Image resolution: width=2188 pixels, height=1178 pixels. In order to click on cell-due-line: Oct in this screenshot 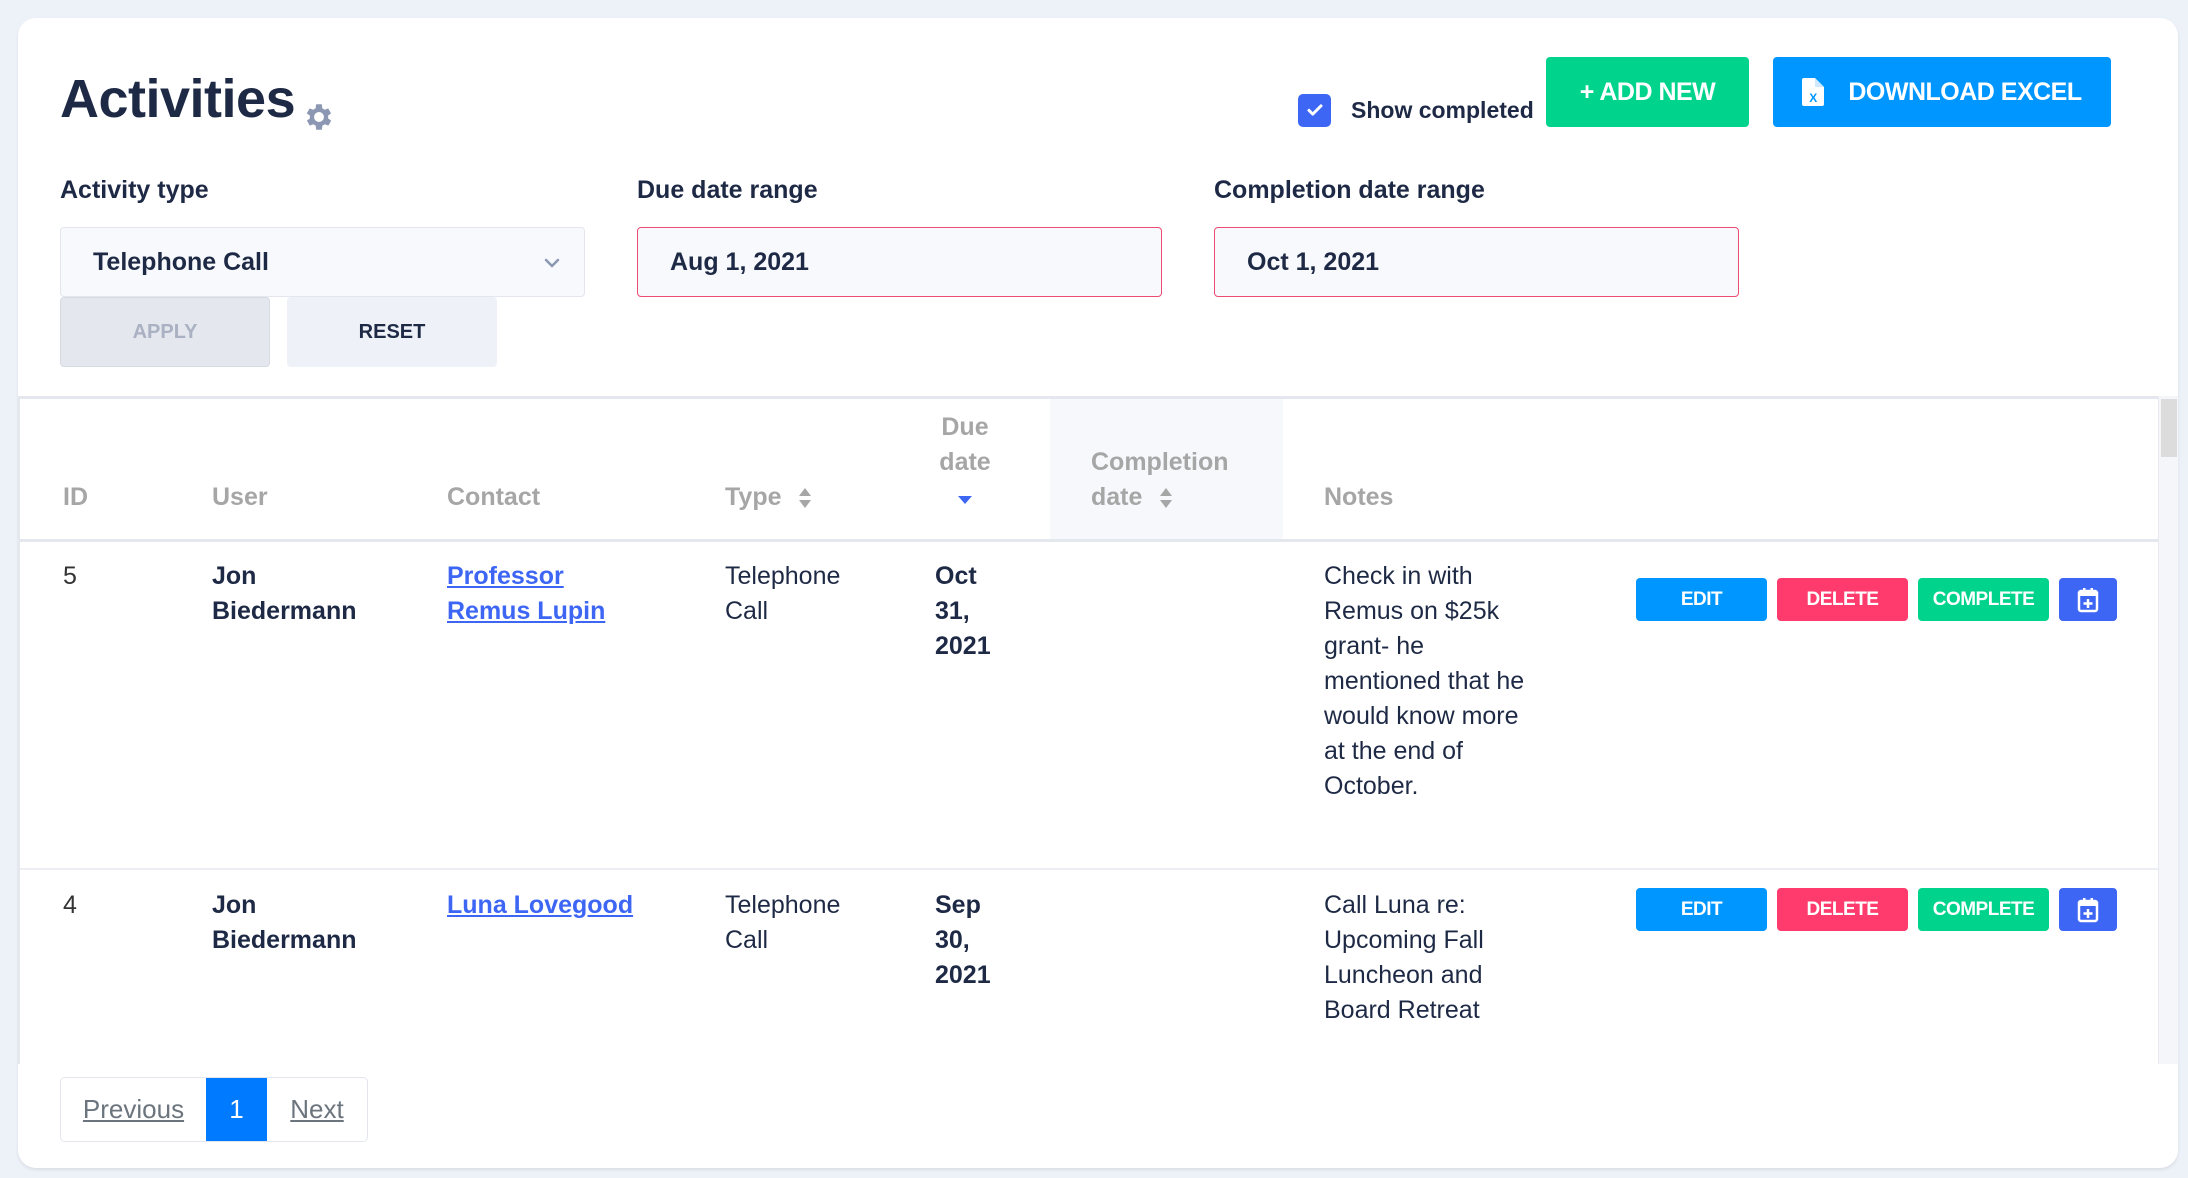, I will do `click(956, 576)`.